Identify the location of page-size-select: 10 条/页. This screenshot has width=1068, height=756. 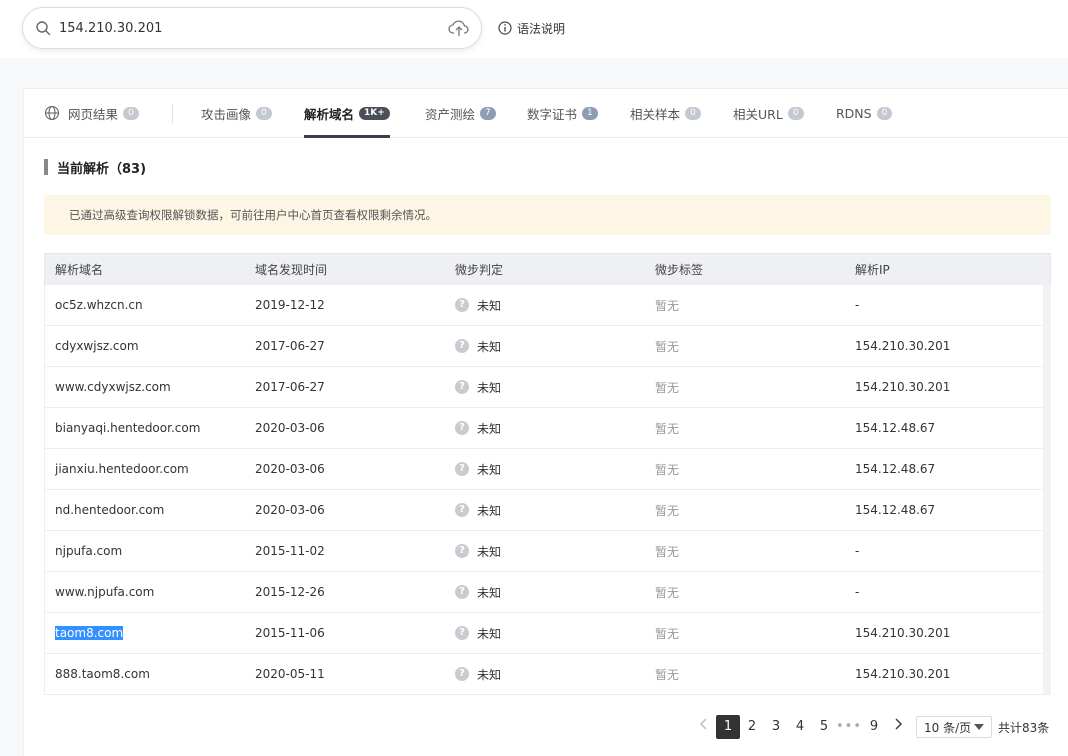
(954, 727).